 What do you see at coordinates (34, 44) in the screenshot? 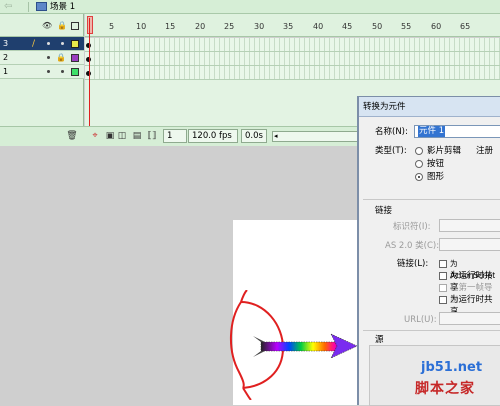
I see `pencil-icon: /` at bounding box center [34, 44].